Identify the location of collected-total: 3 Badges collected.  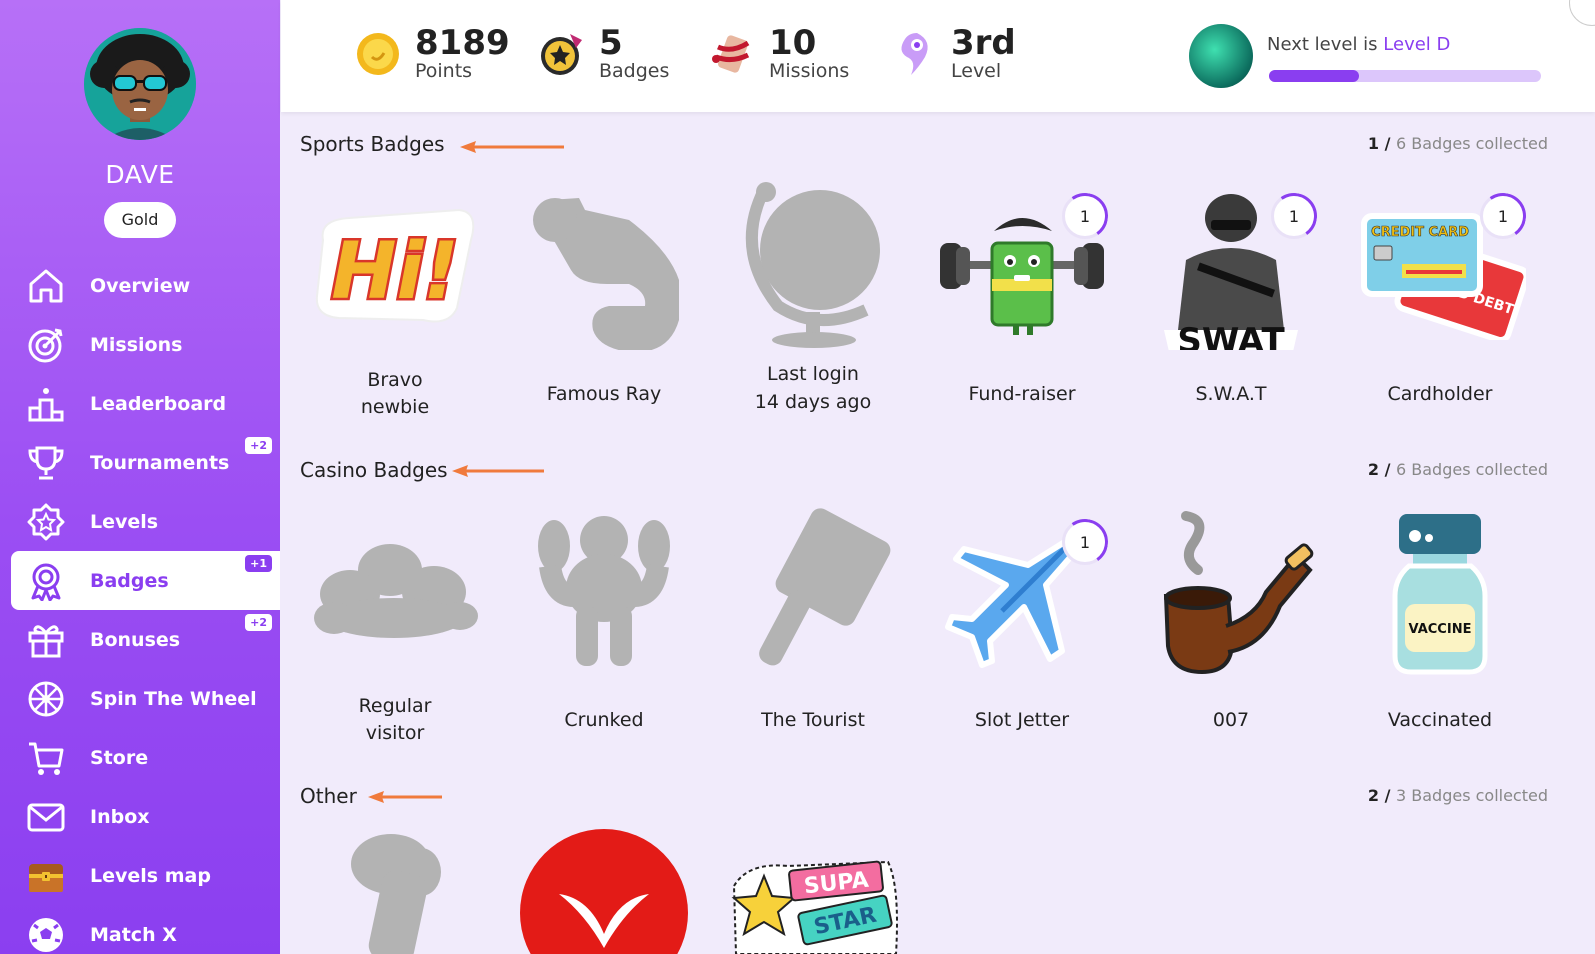
(1471, 795).